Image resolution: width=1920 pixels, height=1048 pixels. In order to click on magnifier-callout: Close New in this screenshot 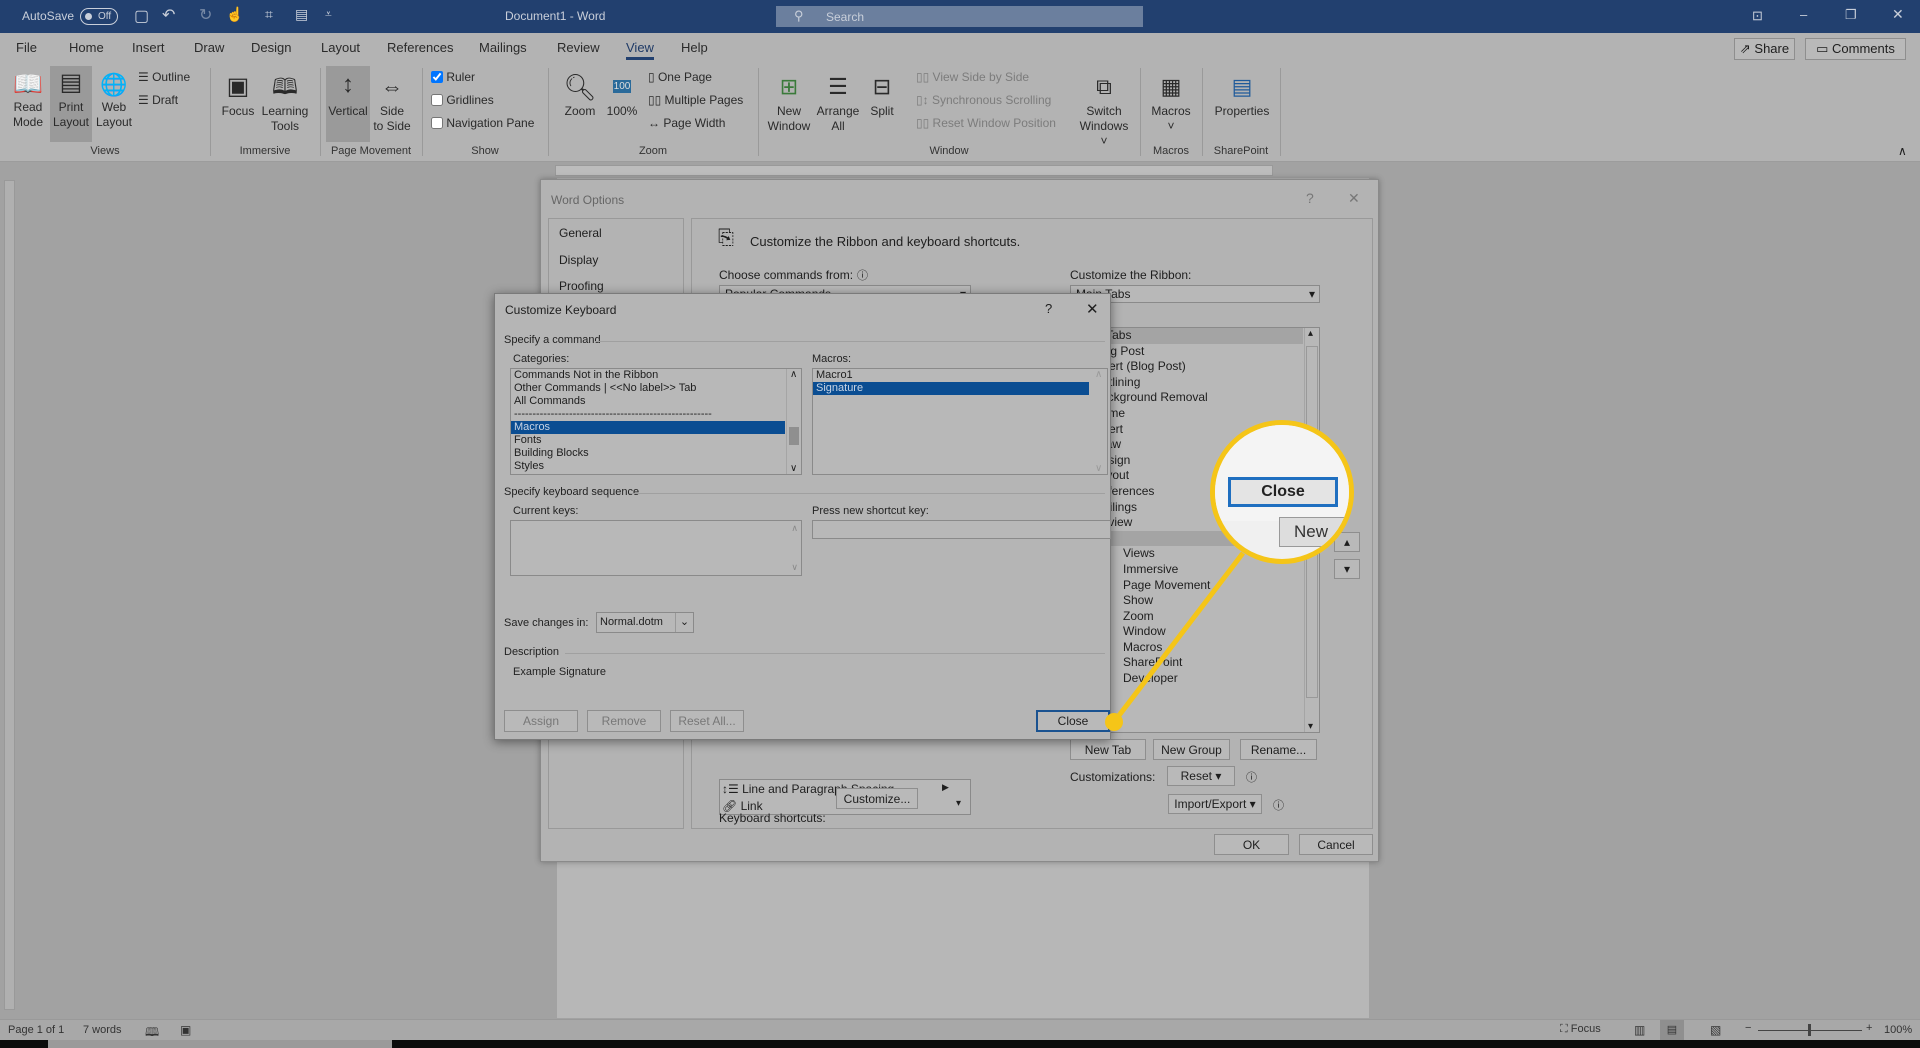, I will do `click(1282, 492)`.